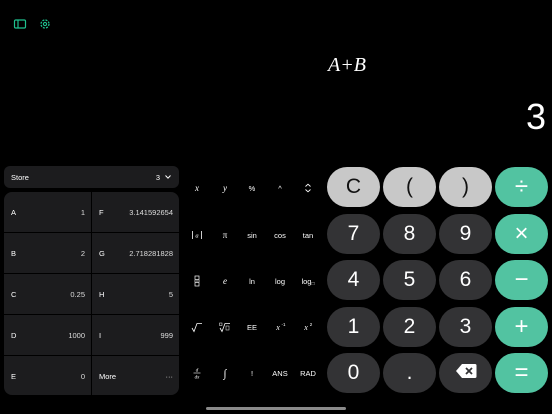 The height and width of the screenshot is (414, 552). I want to click on svg-text: a, so click(196, 235).